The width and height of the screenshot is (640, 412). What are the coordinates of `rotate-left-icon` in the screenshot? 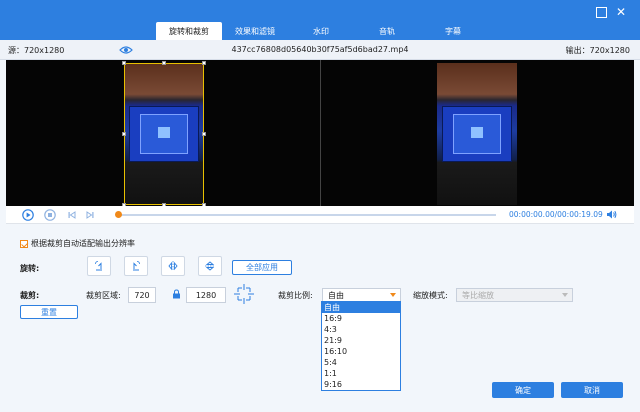 It's located at (98, 266).